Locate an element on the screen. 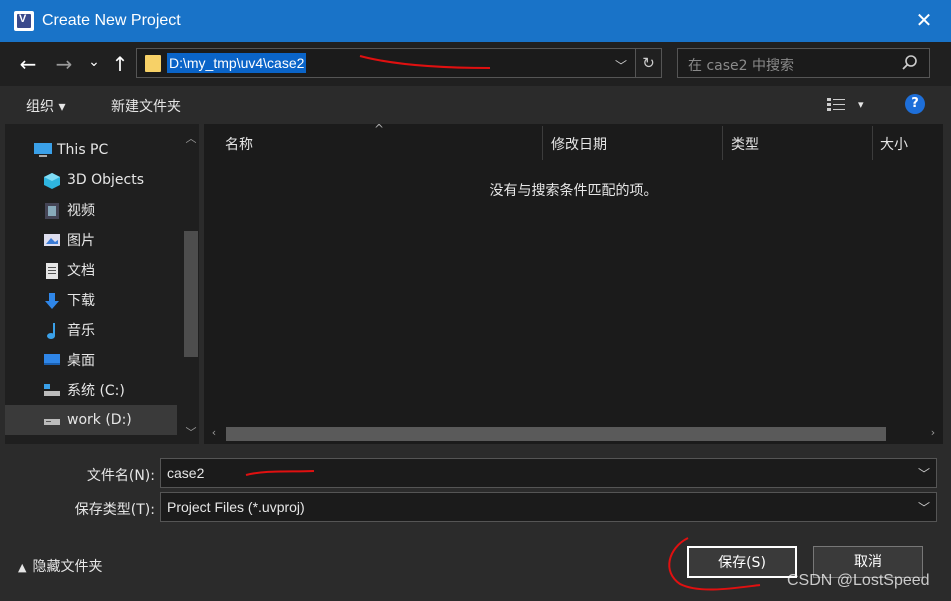  column-header-type: 类型 is located at coordinates (745, 144).